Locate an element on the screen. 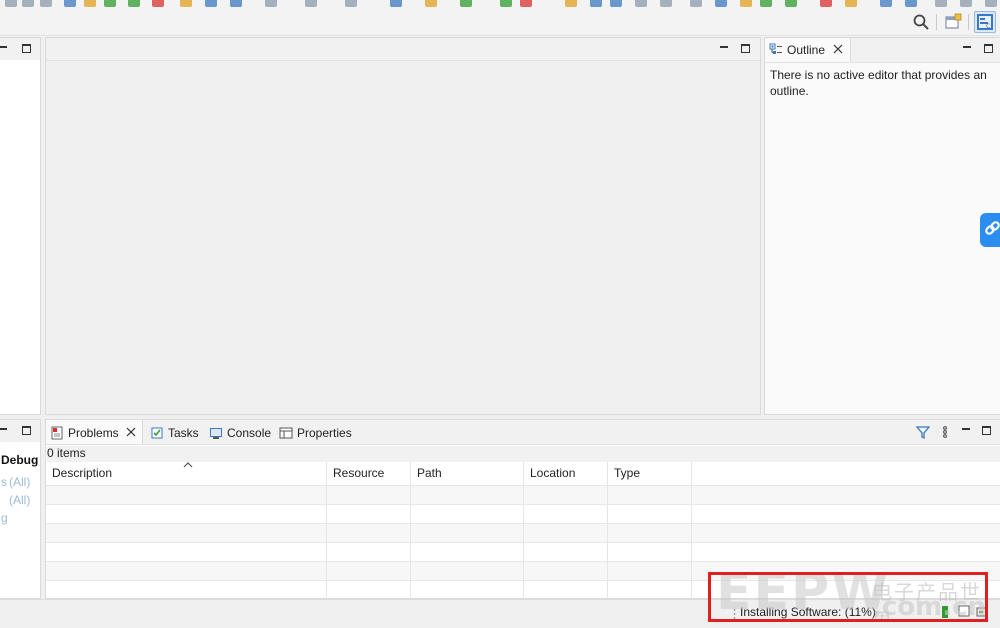 Image resolution: width=1000 pixels, height=628 pixels. filter-icon is located at coordinates (923, 432).